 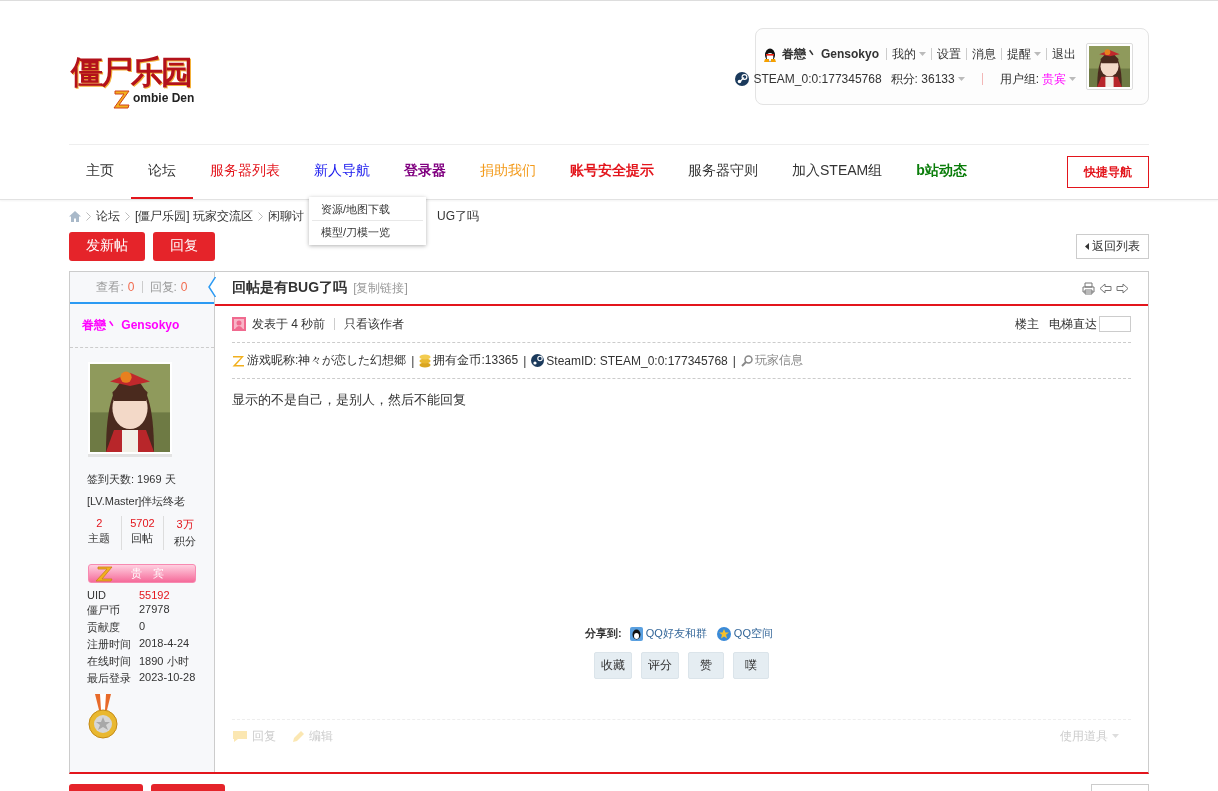 What do you see at coordinates (909, 54) in the screenshot?
I see `user-menu-link: 我的` at bounding box center [909, 54].